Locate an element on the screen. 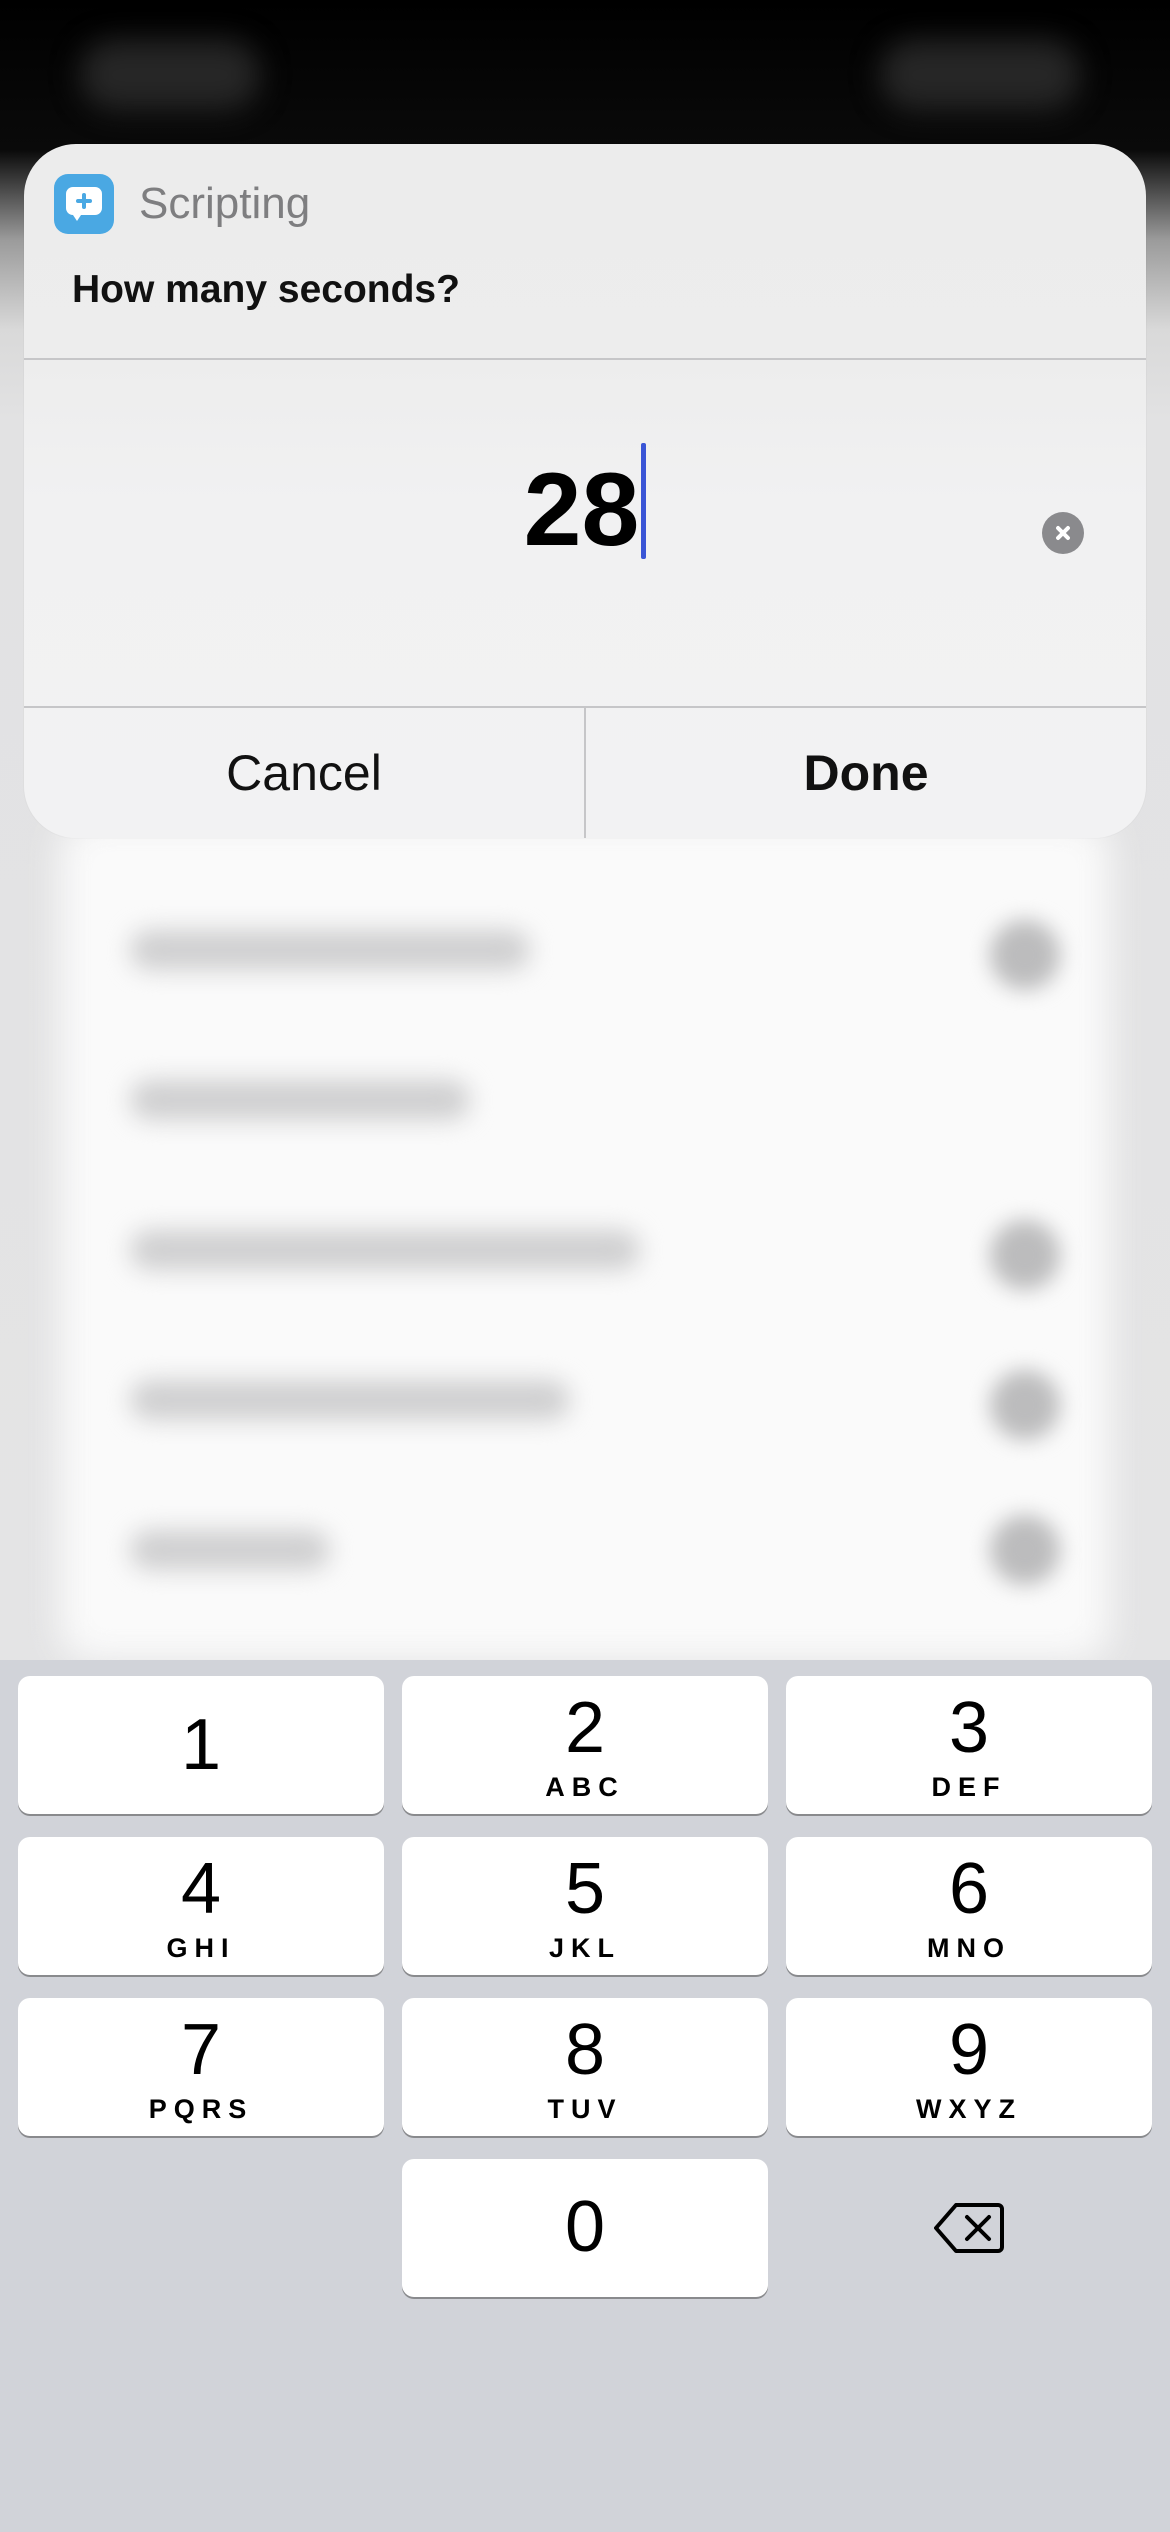 Image resolution: width=1170 pixels, height=2532 pixels. seconds-input-field: 28 is located at coordinates (585, 533).